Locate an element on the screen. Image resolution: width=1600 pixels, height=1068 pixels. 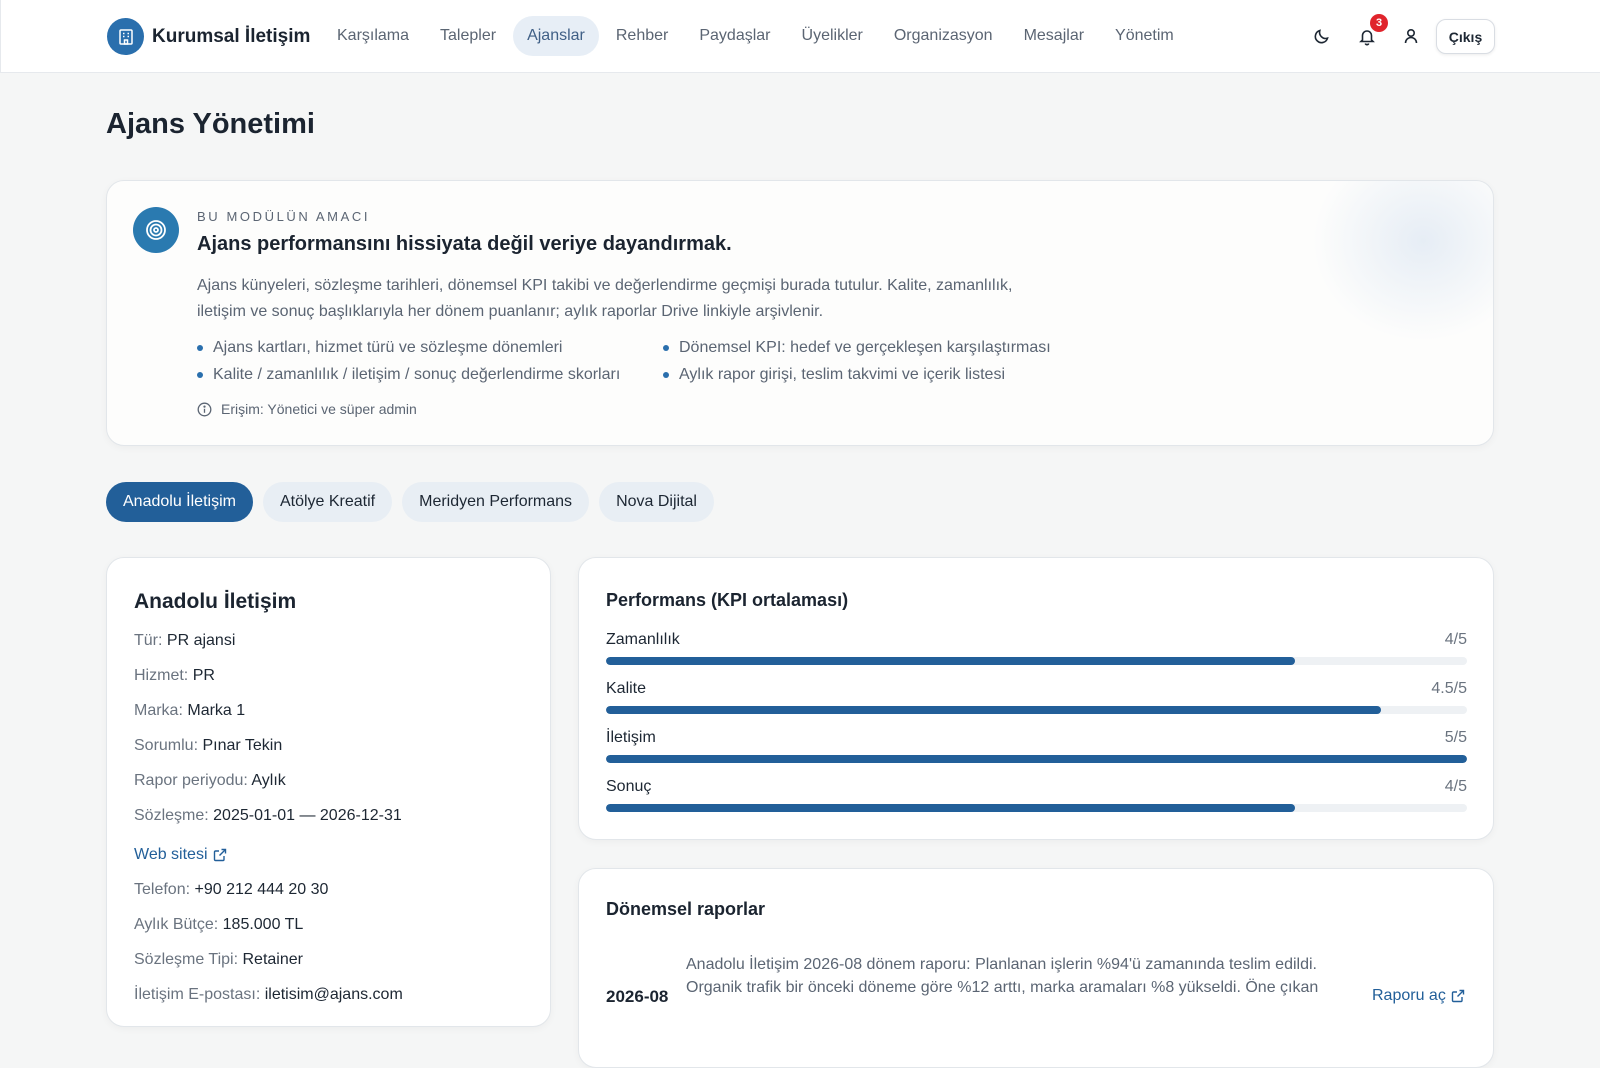
agency-name: Anadolu İletişim is located at coordinates (215, 601).